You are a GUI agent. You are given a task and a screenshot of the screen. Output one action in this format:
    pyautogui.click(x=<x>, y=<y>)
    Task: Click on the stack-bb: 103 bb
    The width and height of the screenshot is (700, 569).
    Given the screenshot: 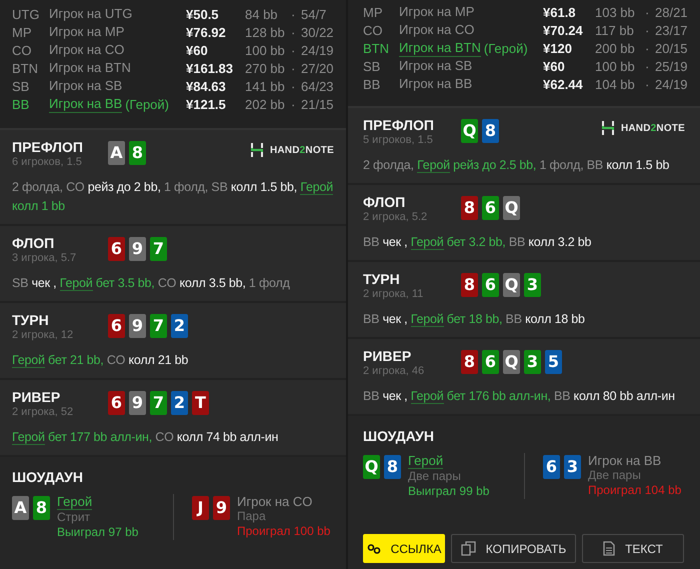 What is the action you would take?
    pyautogui.click(x=615, y=13)
    